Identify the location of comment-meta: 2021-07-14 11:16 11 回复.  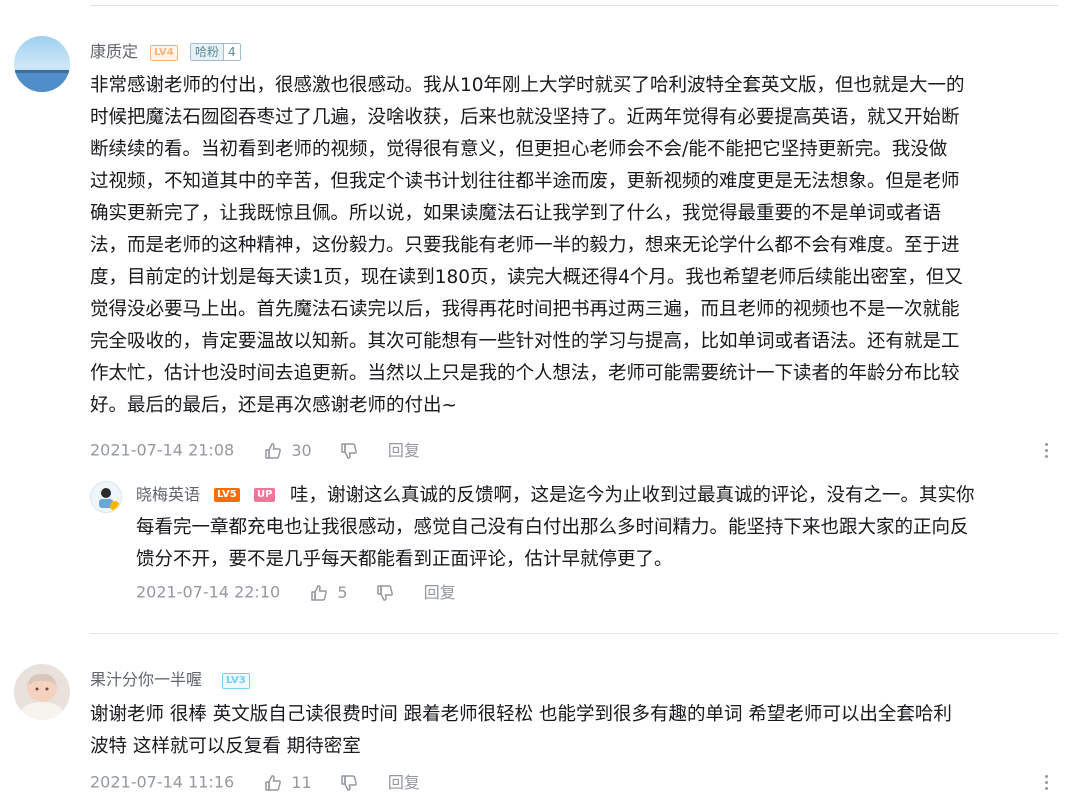
(255, 782).